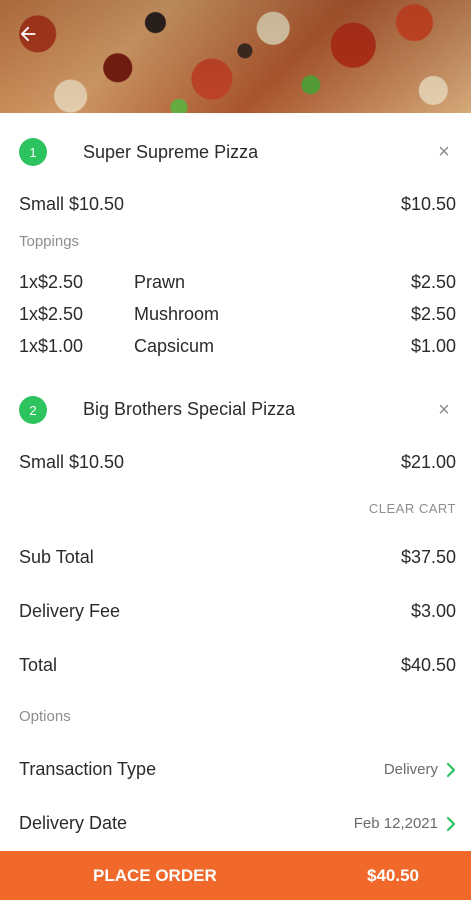  I want to click on remove-item-2-button: ×, so click(444, 410).